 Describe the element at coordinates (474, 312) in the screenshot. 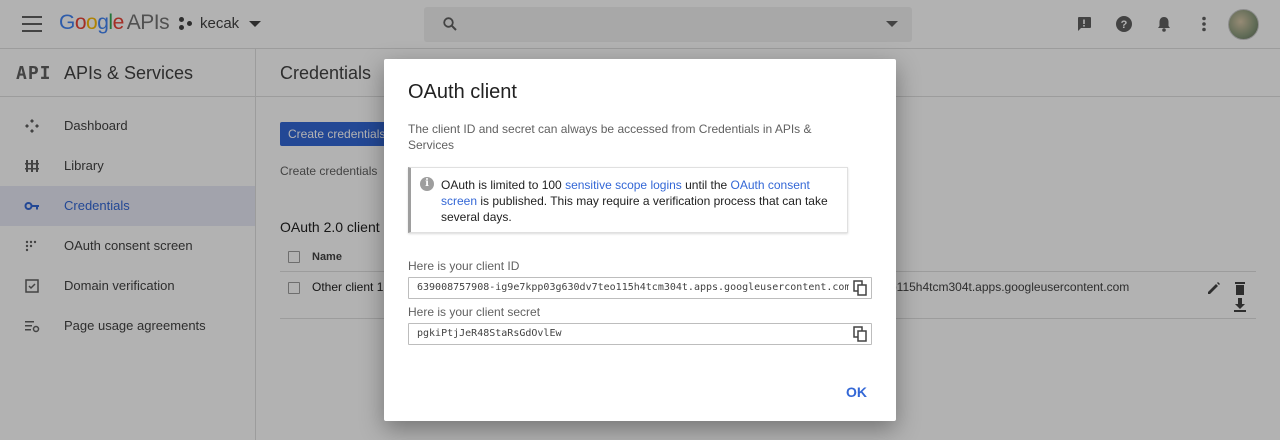

I see `client-secret-label: Here is your client secret` at that location.